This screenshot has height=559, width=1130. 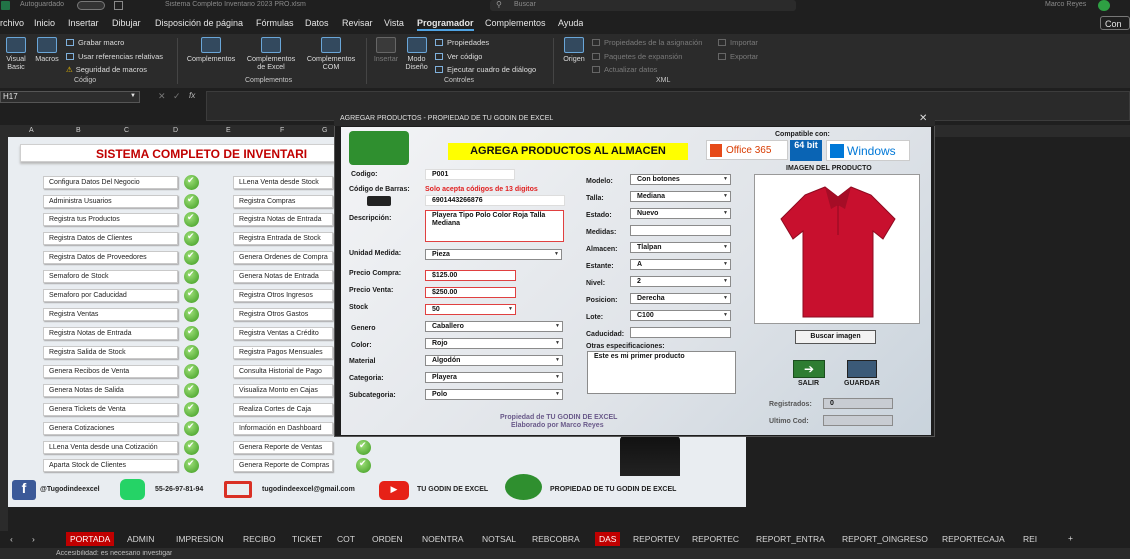 I want to click on menu-button: Registra Ventas, so click(x=110, y=314).